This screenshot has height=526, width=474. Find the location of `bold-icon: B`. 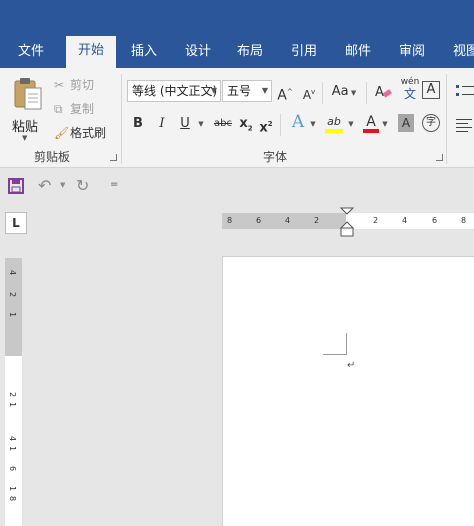

bold-icon: B is located at coordinates (138, 123).